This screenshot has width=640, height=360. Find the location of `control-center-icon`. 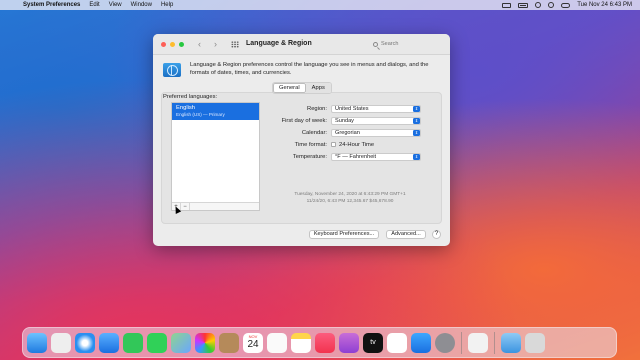

control-center-icon is located at coordinates (566, 5).